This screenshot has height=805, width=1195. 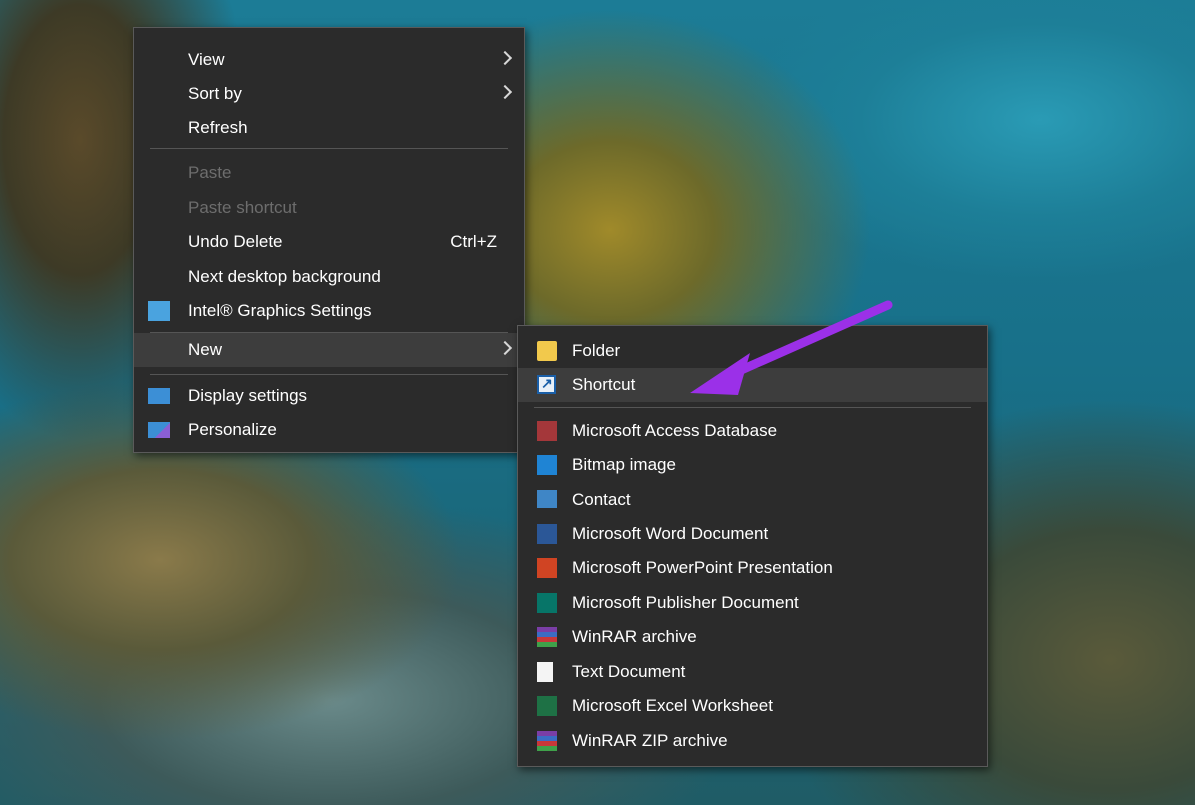 I want to click on submenu-item-text-document: Text Document, so click(x=752, y=672).